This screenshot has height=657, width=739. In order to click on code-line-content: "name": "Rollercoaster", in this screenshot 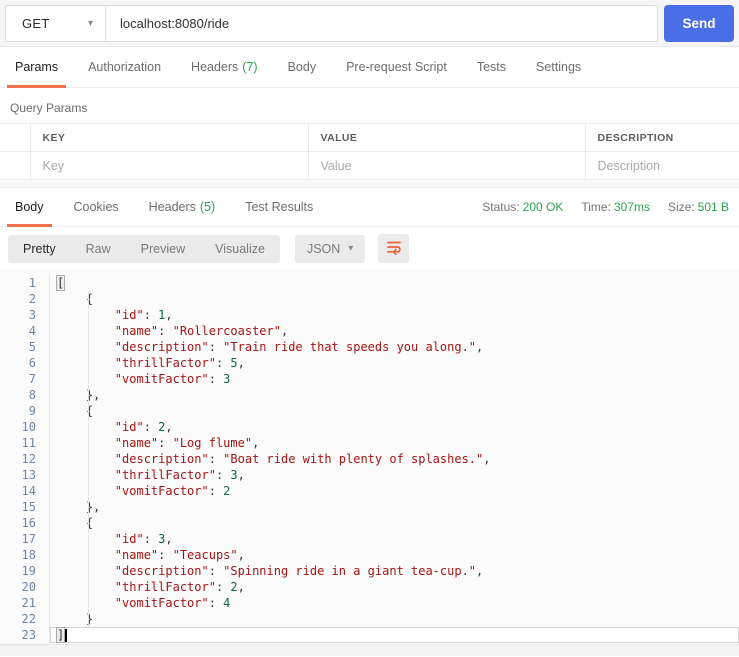, I will do `click(201, 331)`.